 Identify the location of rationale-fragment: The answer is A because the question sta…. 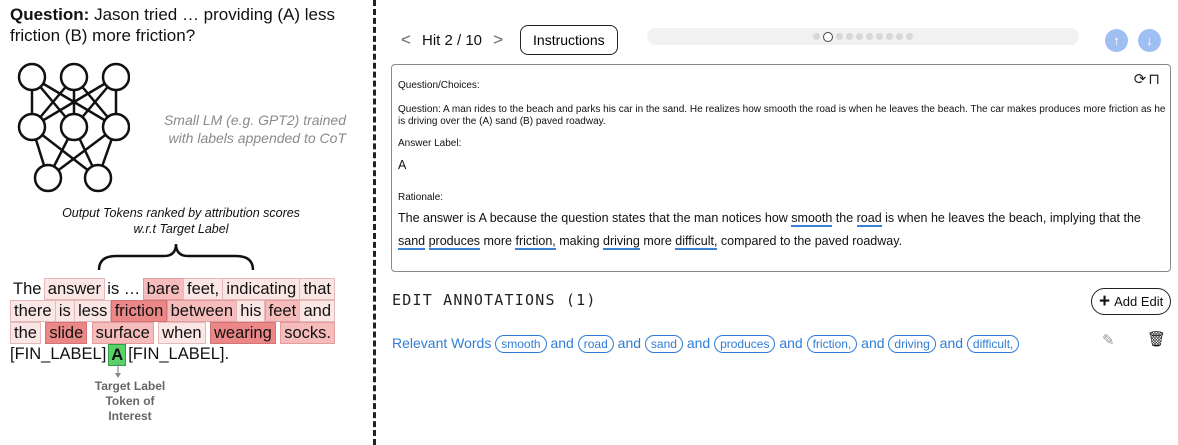
(595, 218).